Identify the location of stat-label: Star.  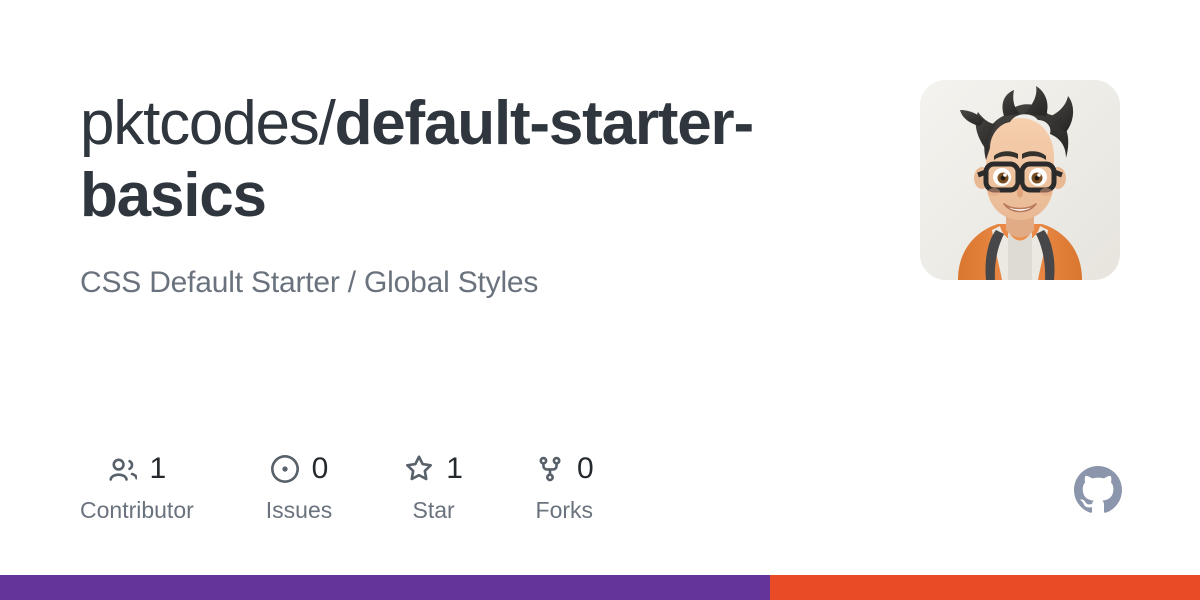
(433, 510).